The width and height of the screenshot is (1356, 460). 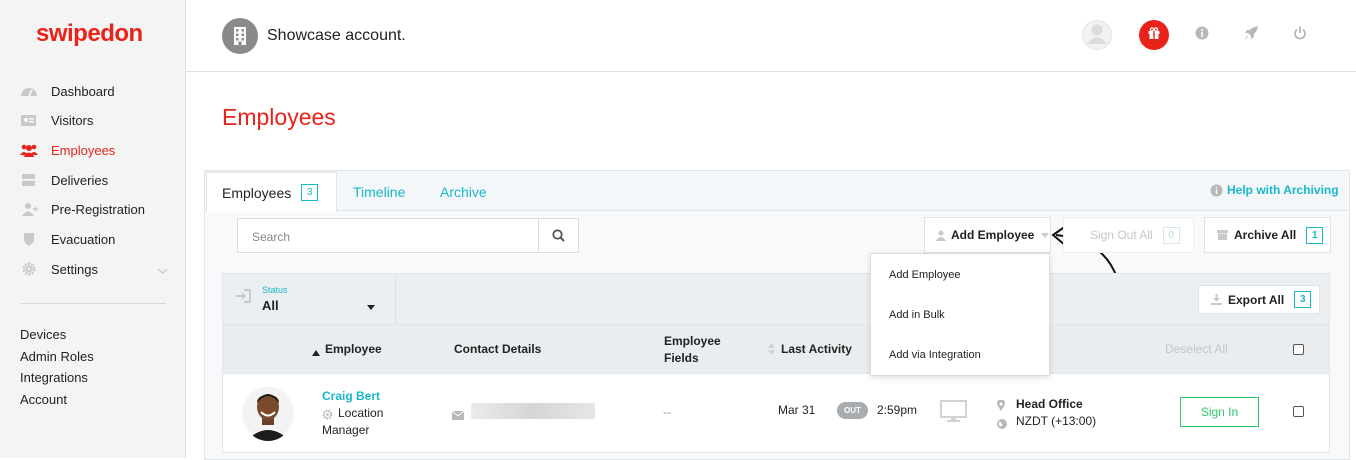 What do you see at coordinates (268, 413) in the screenshot?
I see `employee-avatar` at bounding box center [268, 413].